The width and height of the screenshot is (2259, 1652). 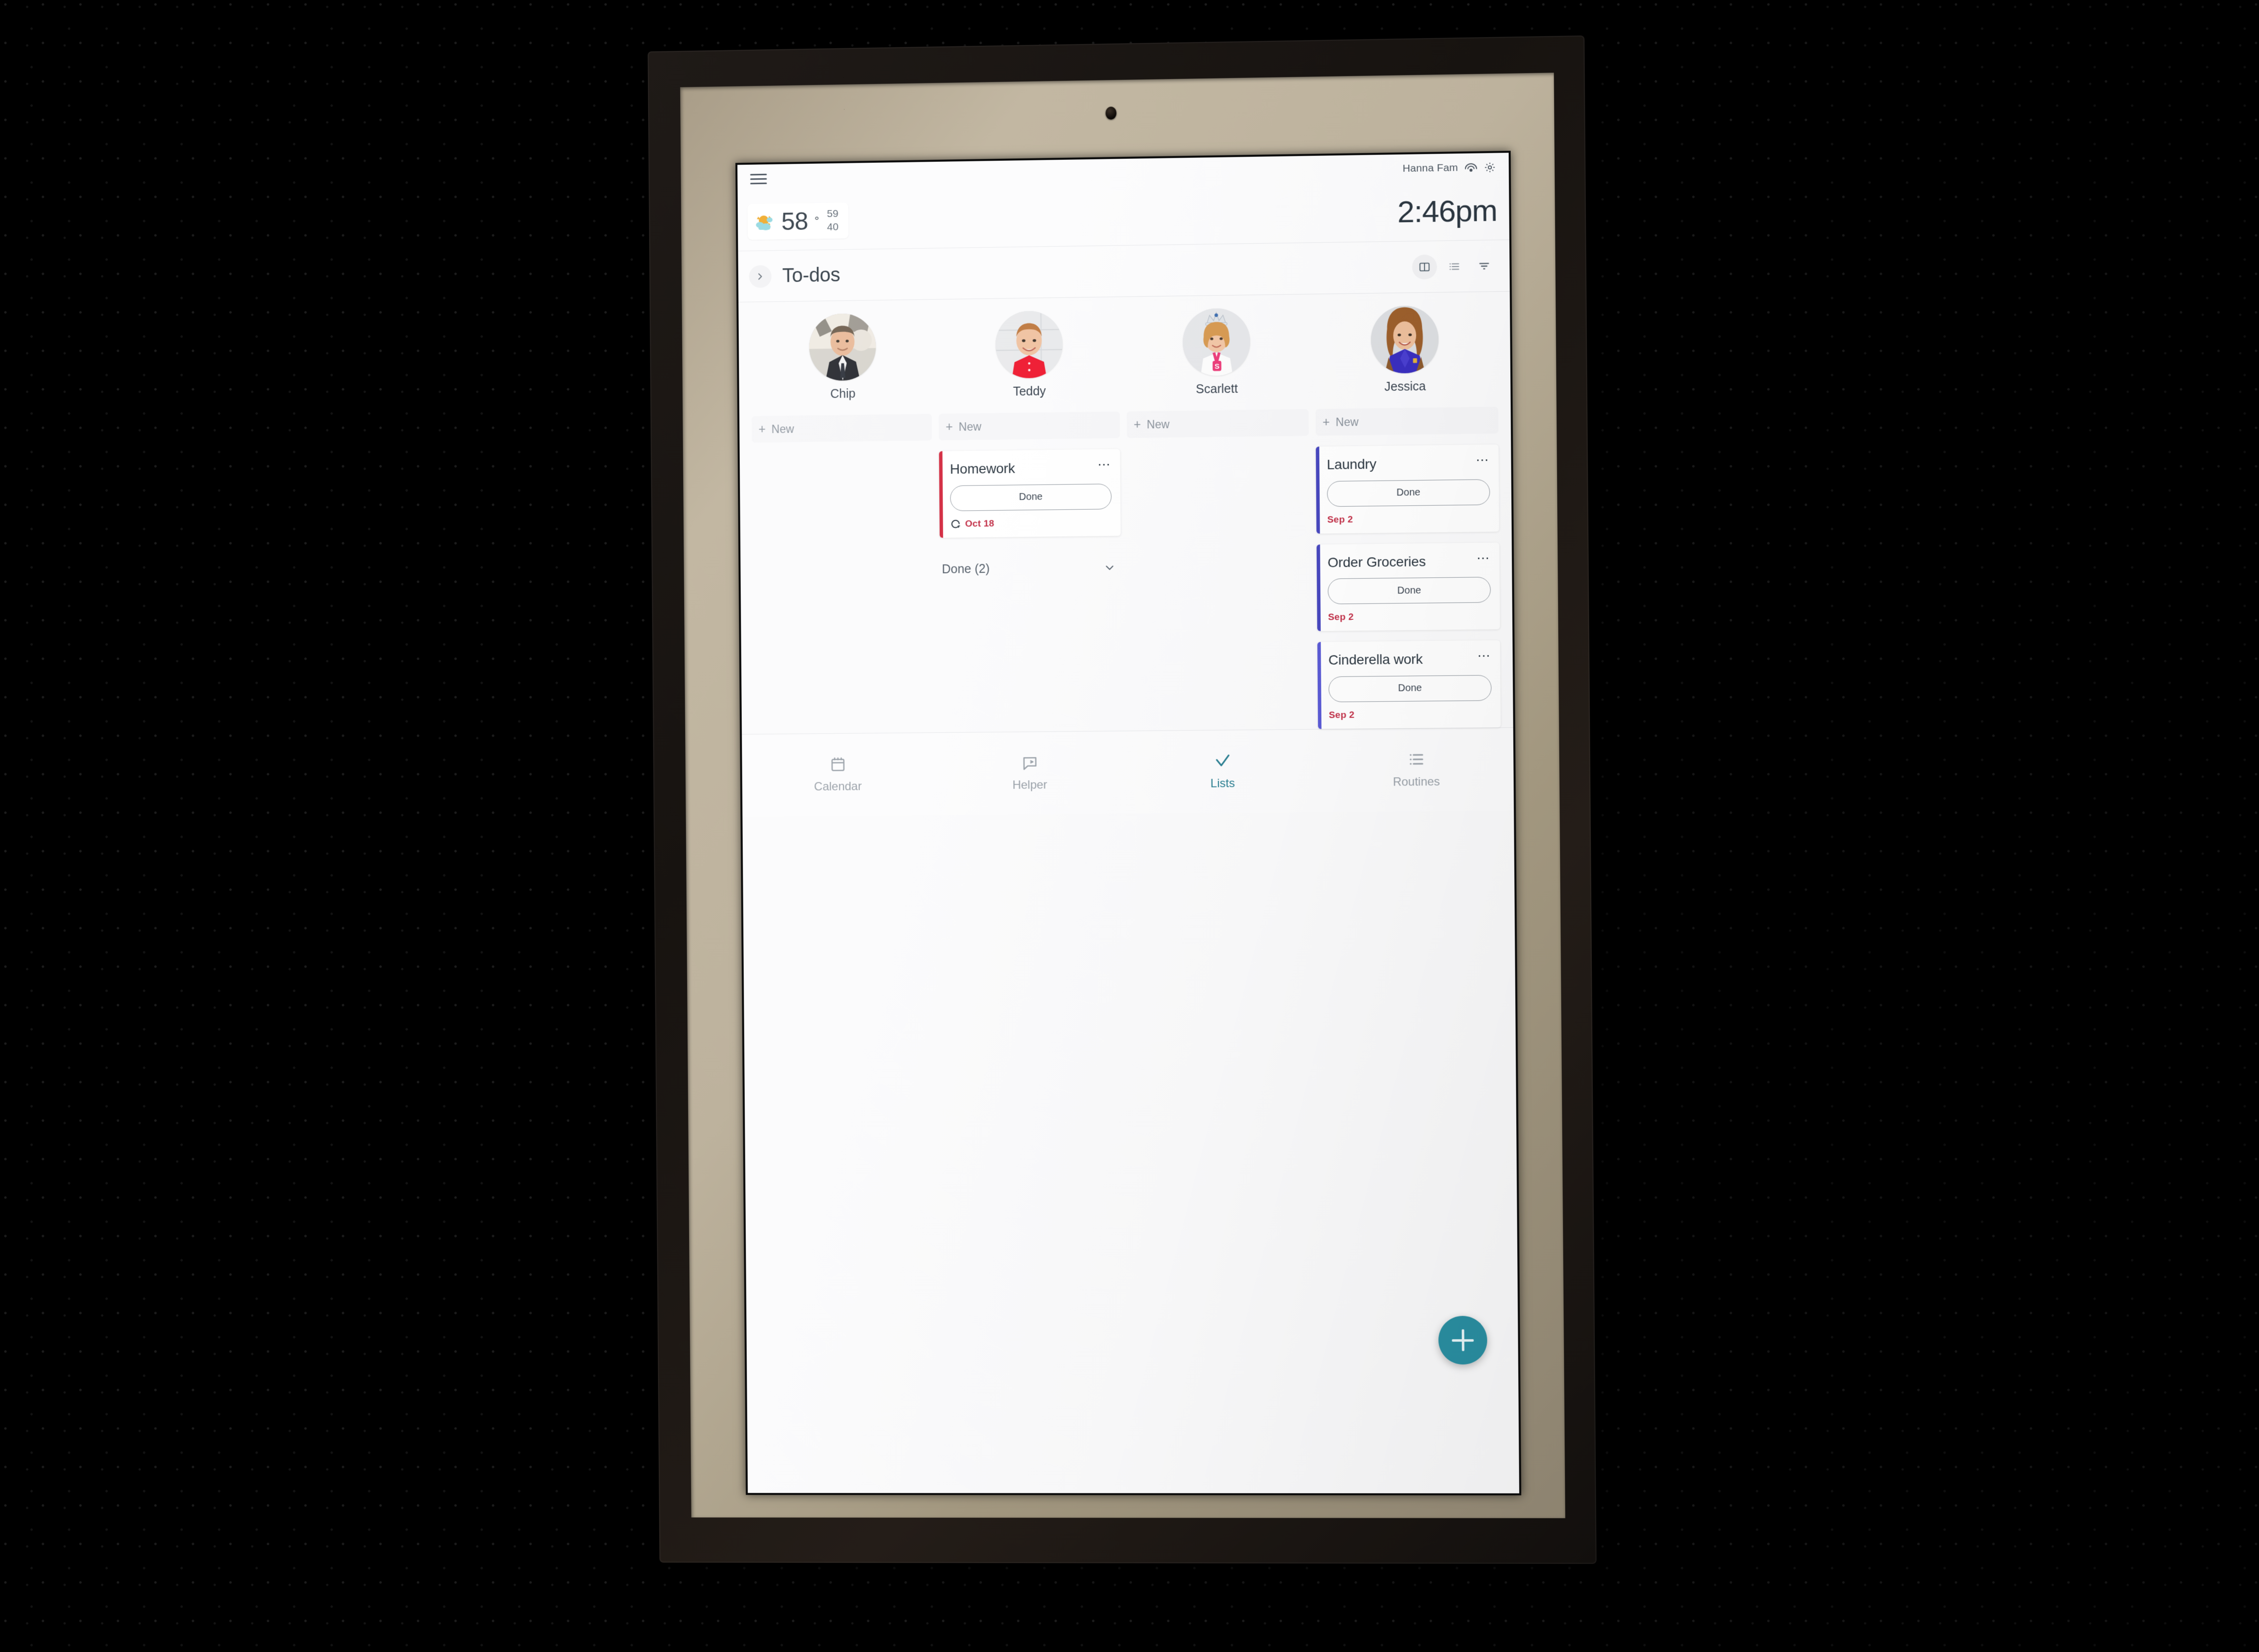 What do you see at coordinates (1416, 760) in the screenshot?
I see `list-icon` at bounding box center [1416, 760].